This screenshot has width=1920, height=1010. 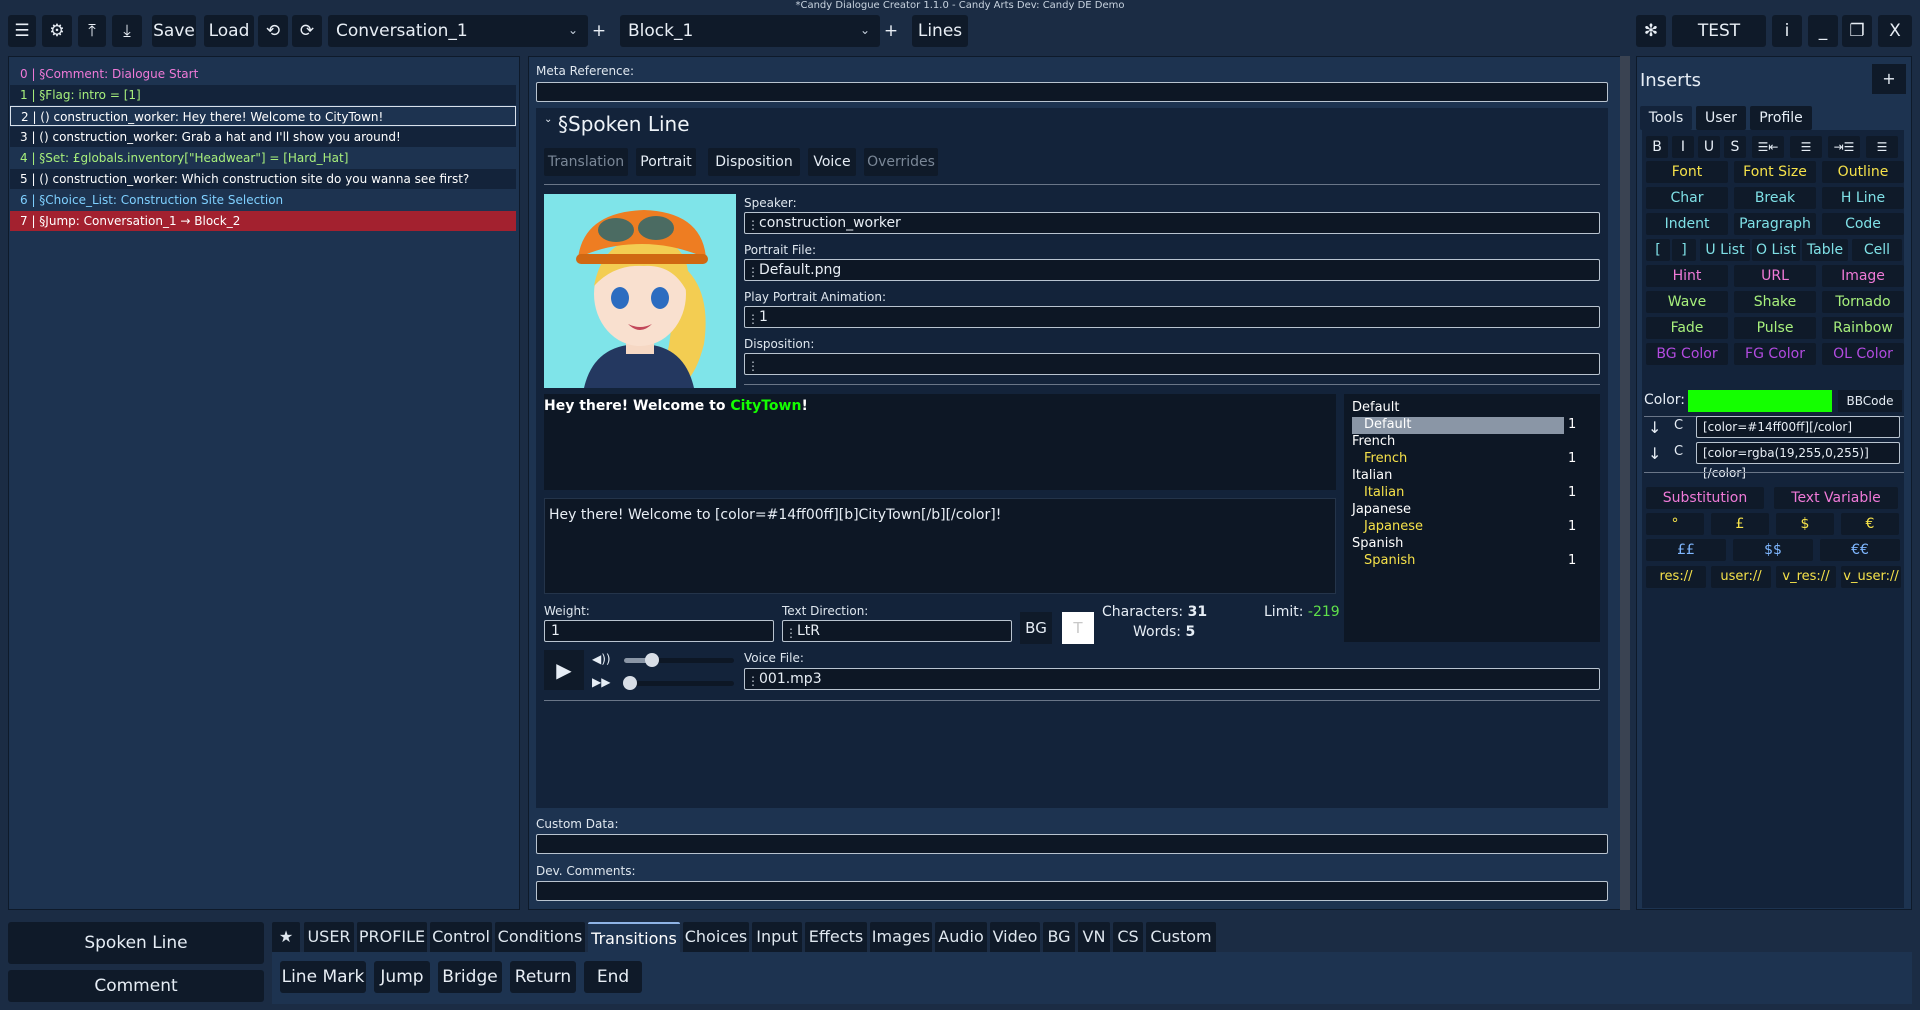 I want to click on test-button: TEST, so click(x=1719, y=31).